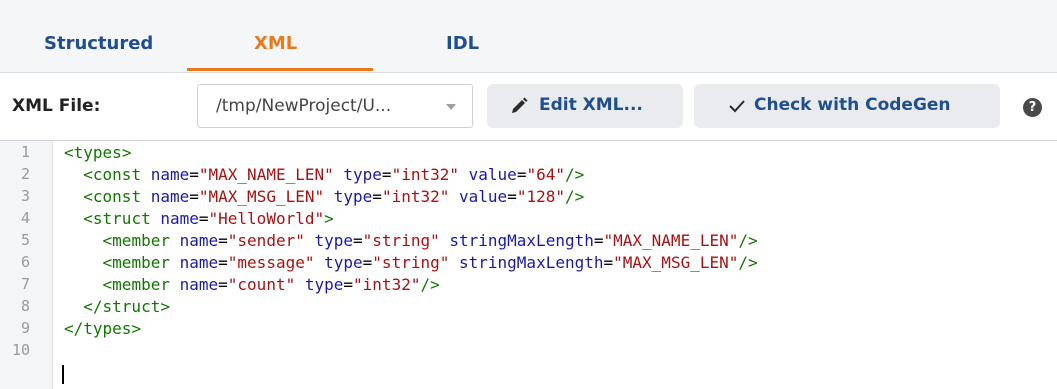 This screenshot has height=389, width=1057. Describe the element at coordinates (25, 196) in the screenshot. I see `line-number: 3` at that location.